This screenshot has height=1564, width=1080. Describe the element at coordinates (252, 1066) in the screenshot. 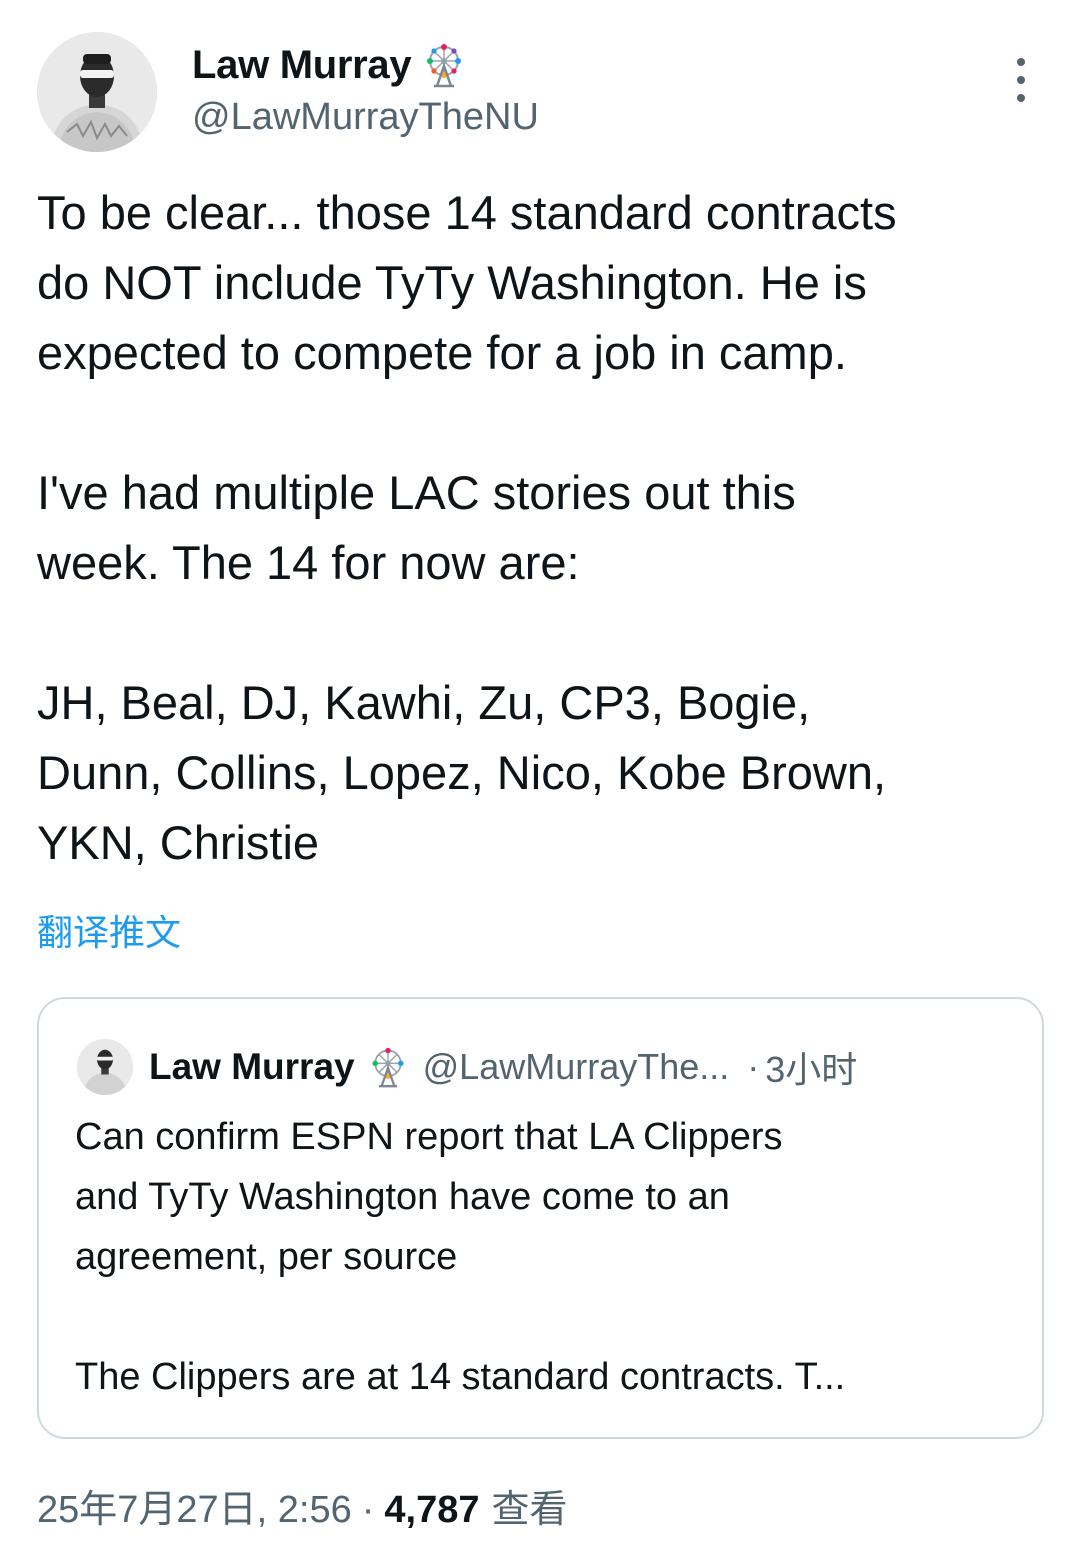

I see `quoted-author-name: Law Murray` at that location.